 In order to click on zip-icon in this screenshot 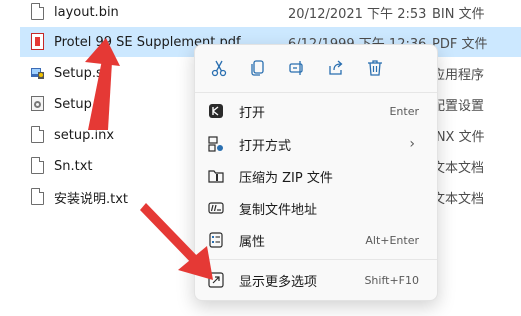, I will do `click(216, 176)`.